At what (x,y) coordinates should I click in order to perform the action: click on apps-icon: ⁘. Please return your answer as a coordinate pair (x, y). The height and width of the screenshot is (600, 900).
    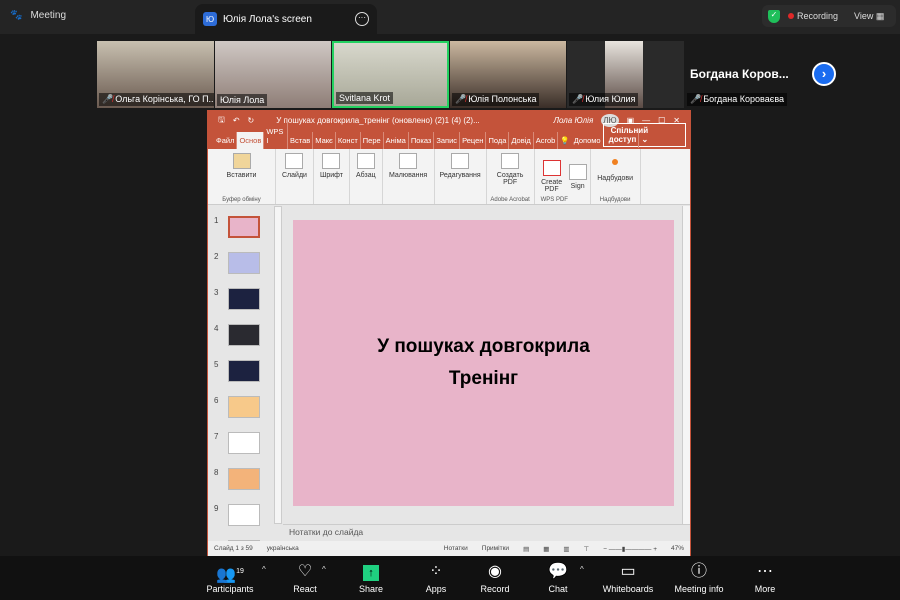
    Looking at the image, I should click on (436, 571).